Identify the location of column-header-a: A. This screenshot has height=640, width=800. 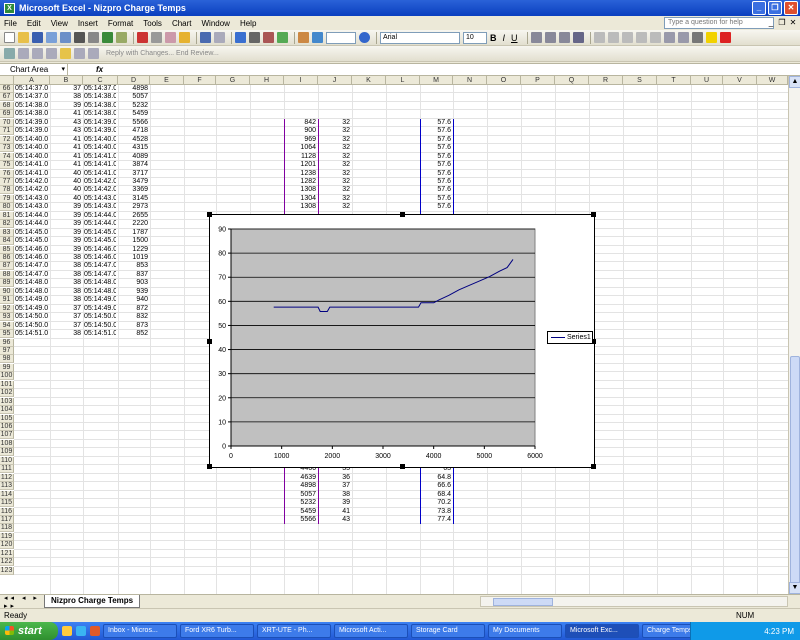
(32, 80).